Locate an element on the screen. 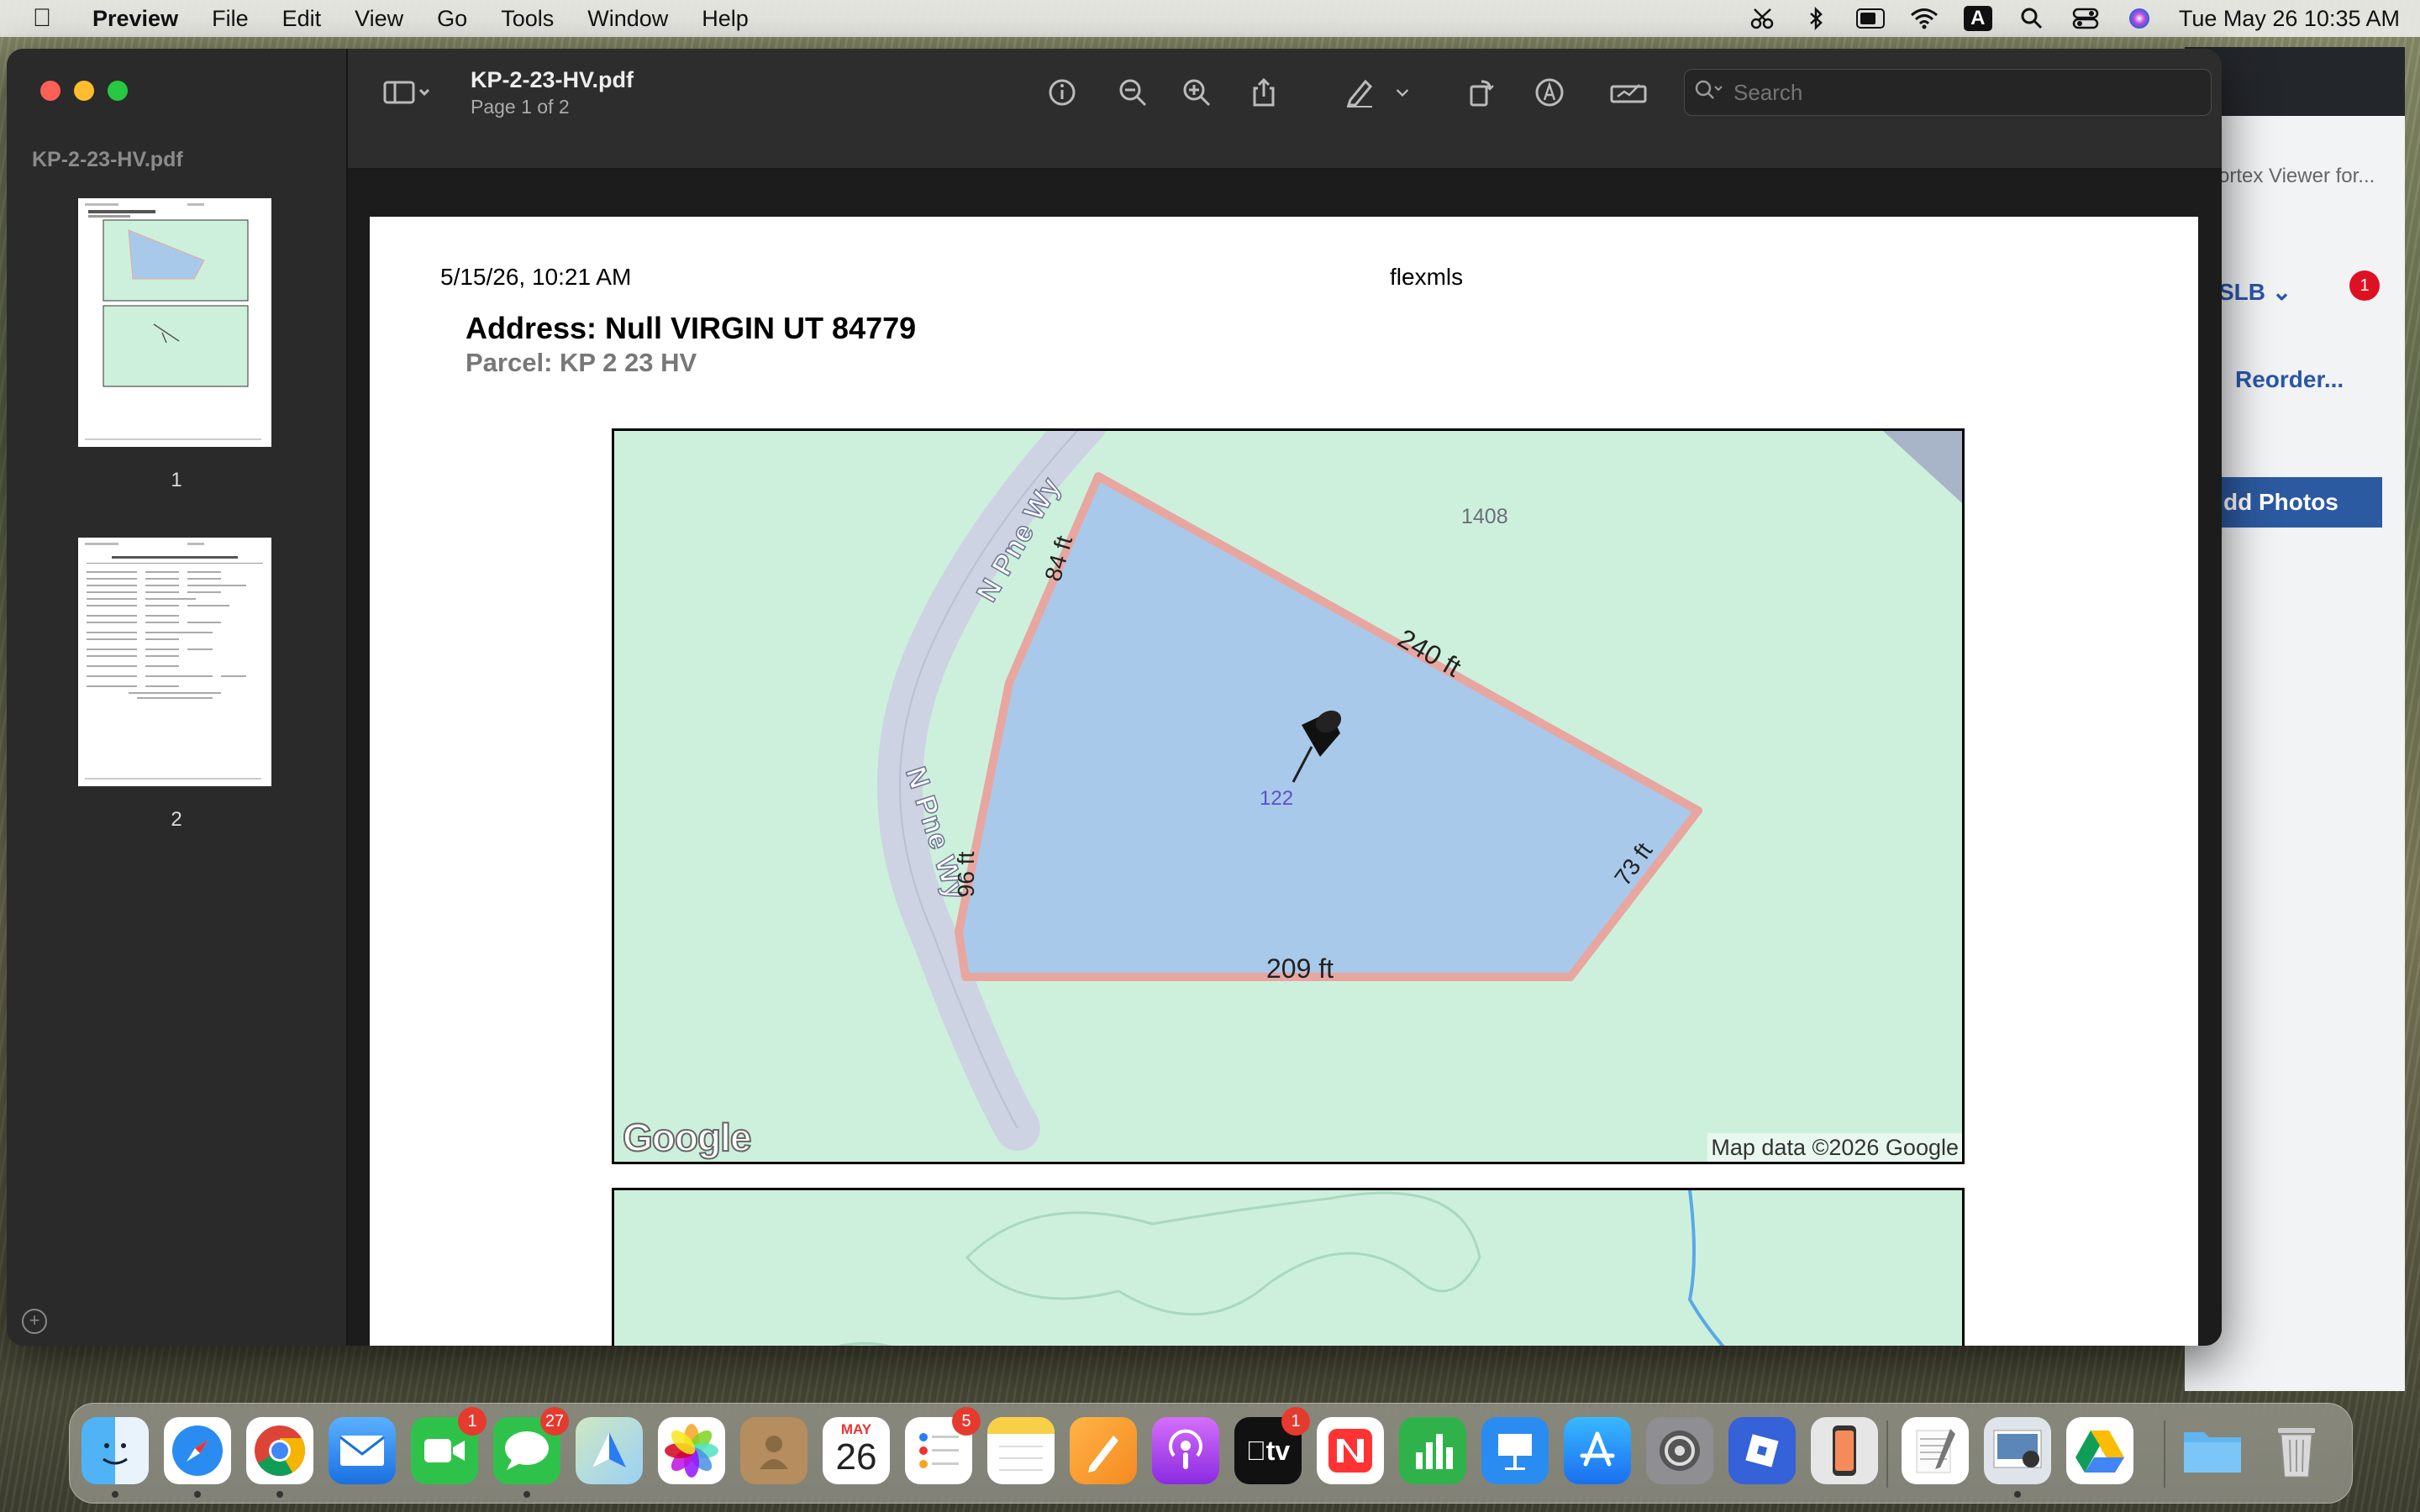 This screenshot has width=2420, height=1512. rotate-button is located at coordinates (1480, 92).